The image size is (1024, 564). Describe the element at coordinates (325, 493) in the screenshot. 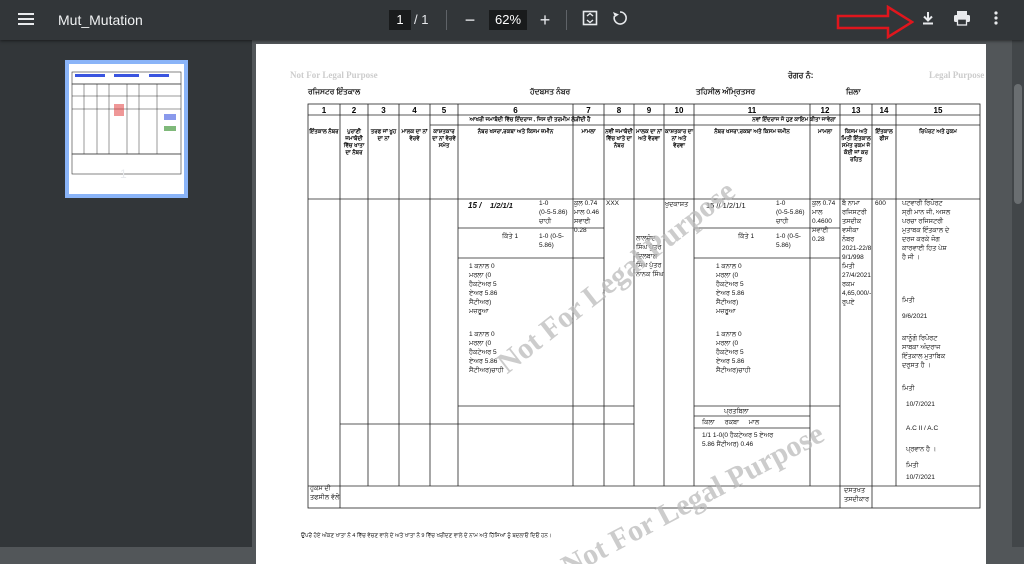

I see `footer-order-label: ਹੁਕਮ ਦੀ ਤਫਸੀਲ ਵੱਲੋਂ` at that location.